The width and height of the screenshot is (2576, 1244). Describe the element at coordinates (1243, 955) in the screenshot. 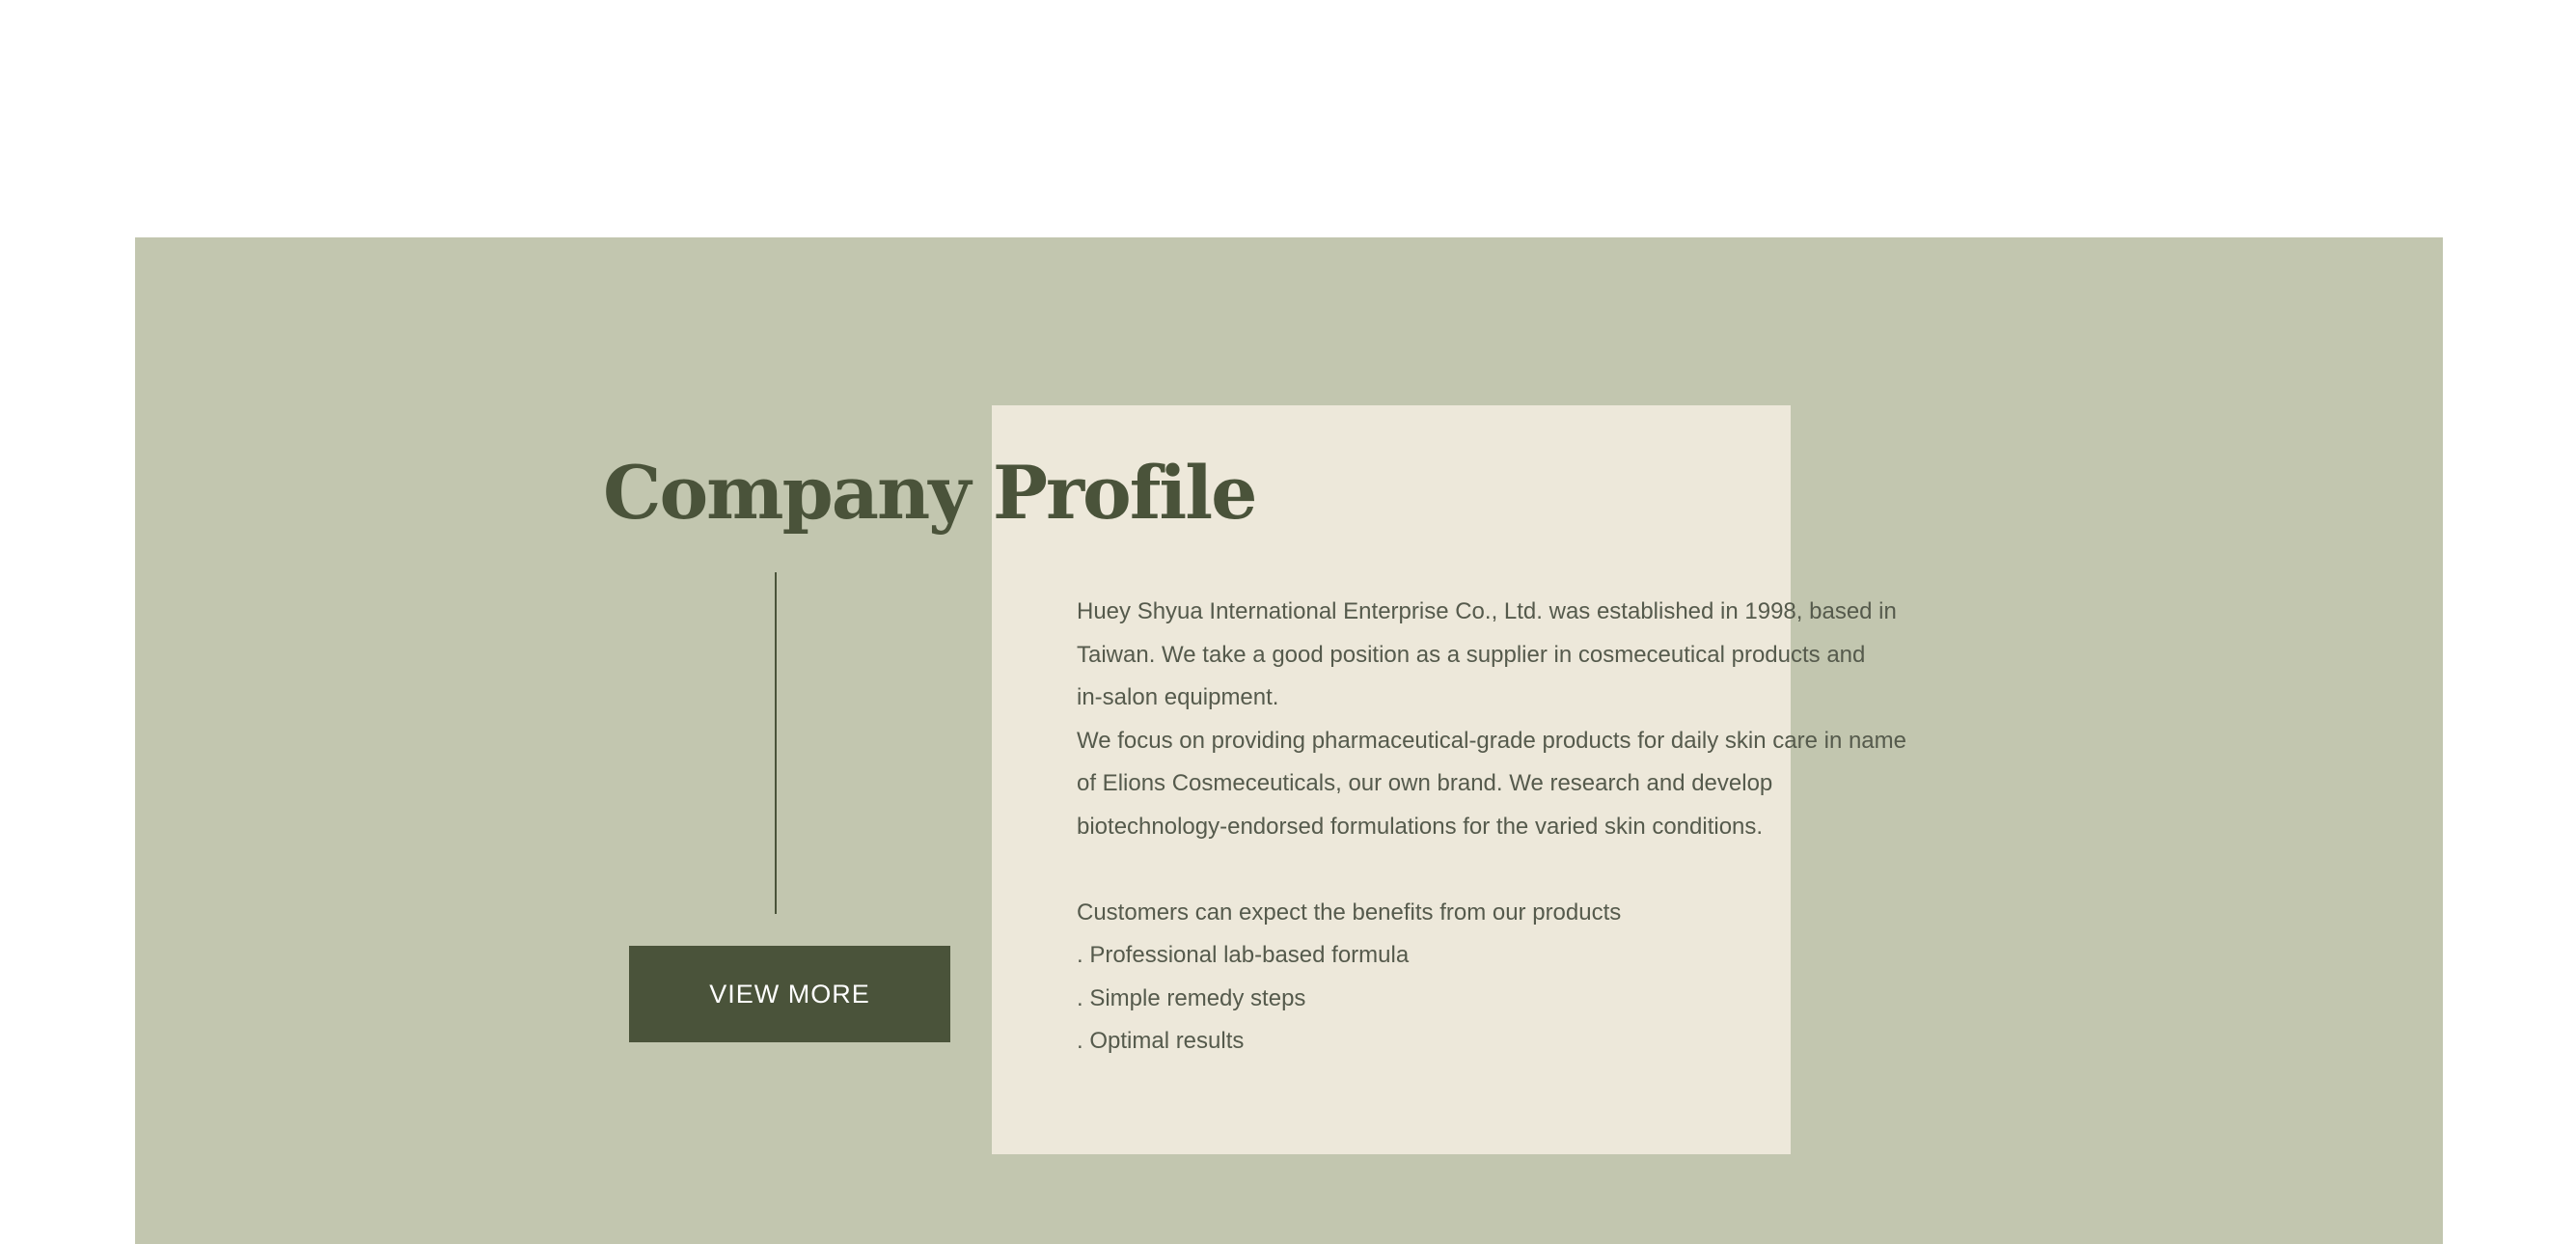

I see `benefit-item: . Professional lab-based formula` at that location.